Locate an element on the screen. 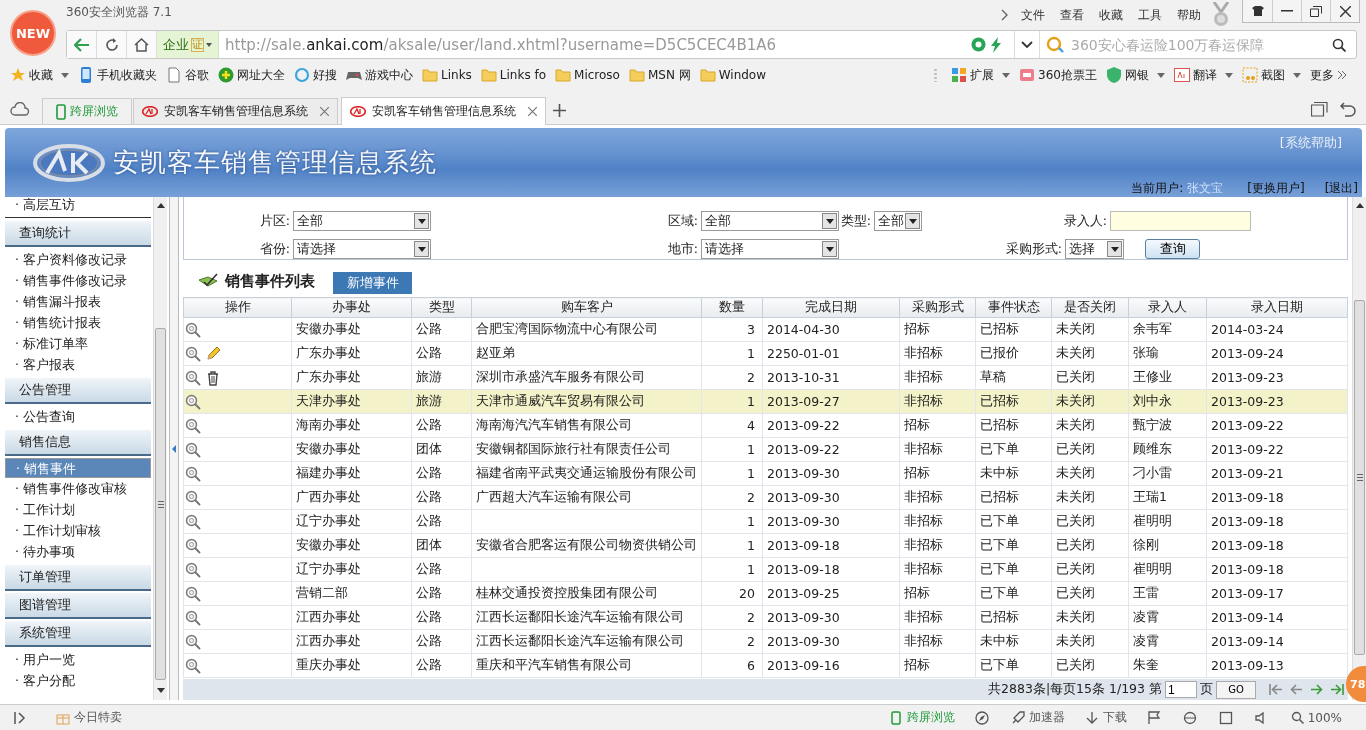 The width and height of the screenshot is (1366, 730). sidebar-scrollbar is located at coordinates (160, 448).